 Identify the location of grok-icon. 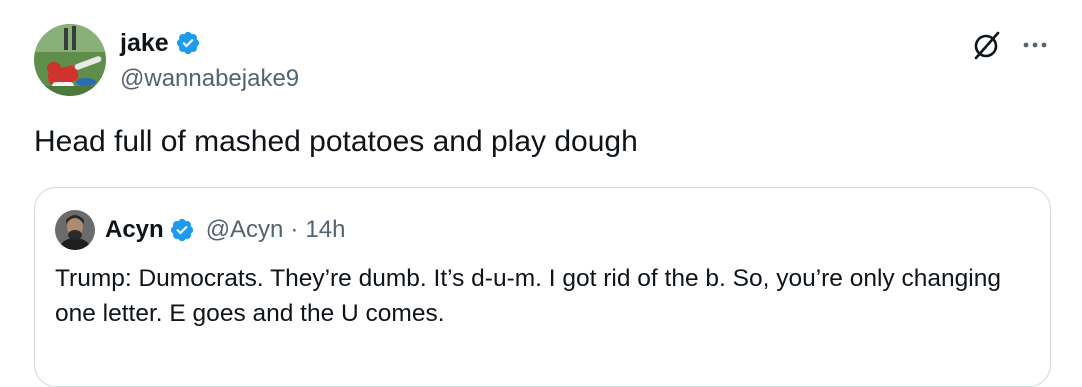
(987, 45).